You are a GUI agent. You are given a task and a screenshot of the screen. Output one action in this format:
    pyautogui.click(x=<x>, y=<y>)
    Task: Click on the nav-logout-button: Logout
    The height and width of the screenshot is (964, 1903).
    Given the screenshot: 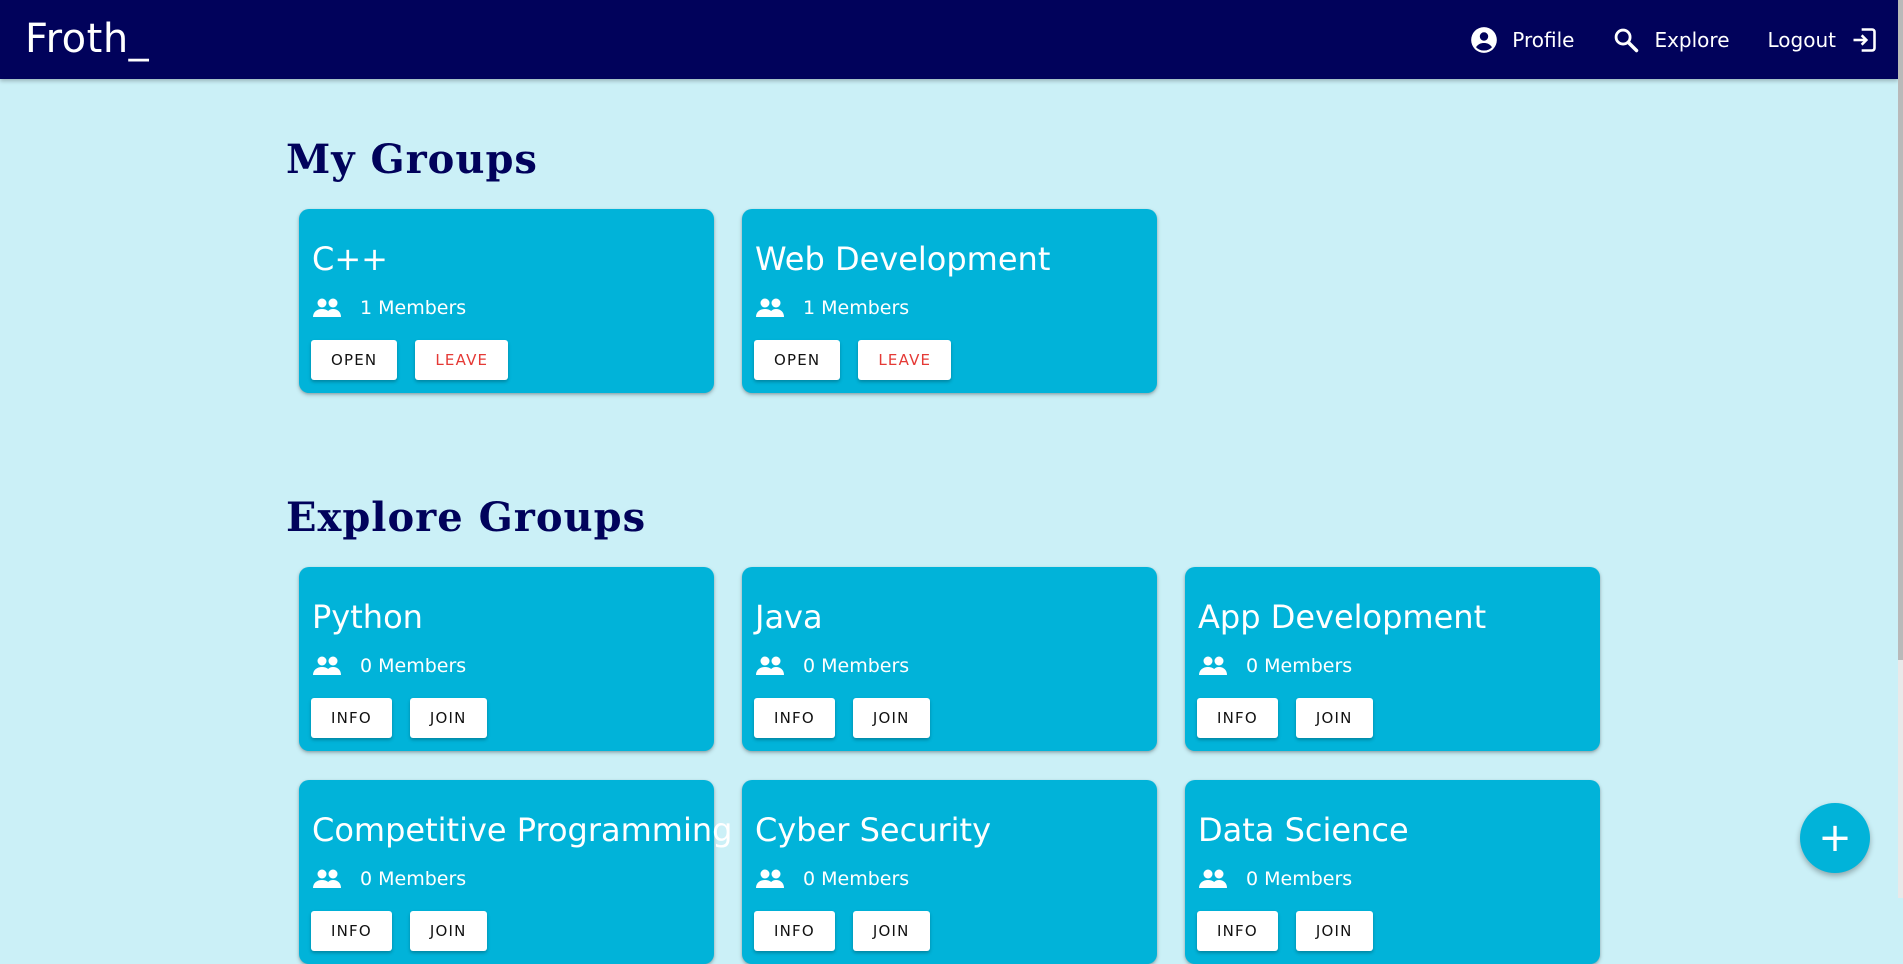 What is the action you would take?
    pyautogui.click(x=1823, y=40)
    